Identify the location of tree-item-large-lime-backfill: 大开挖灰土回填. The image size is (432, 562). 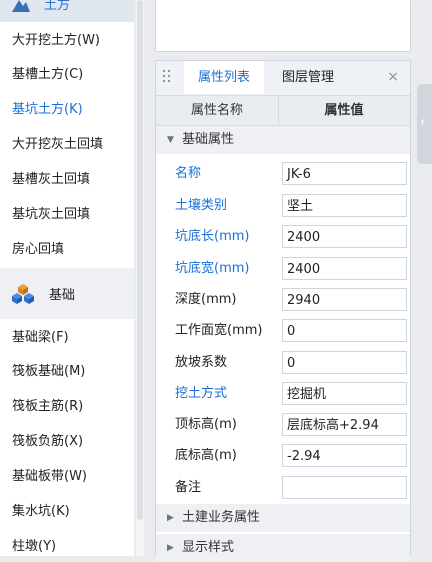
(57, 145).